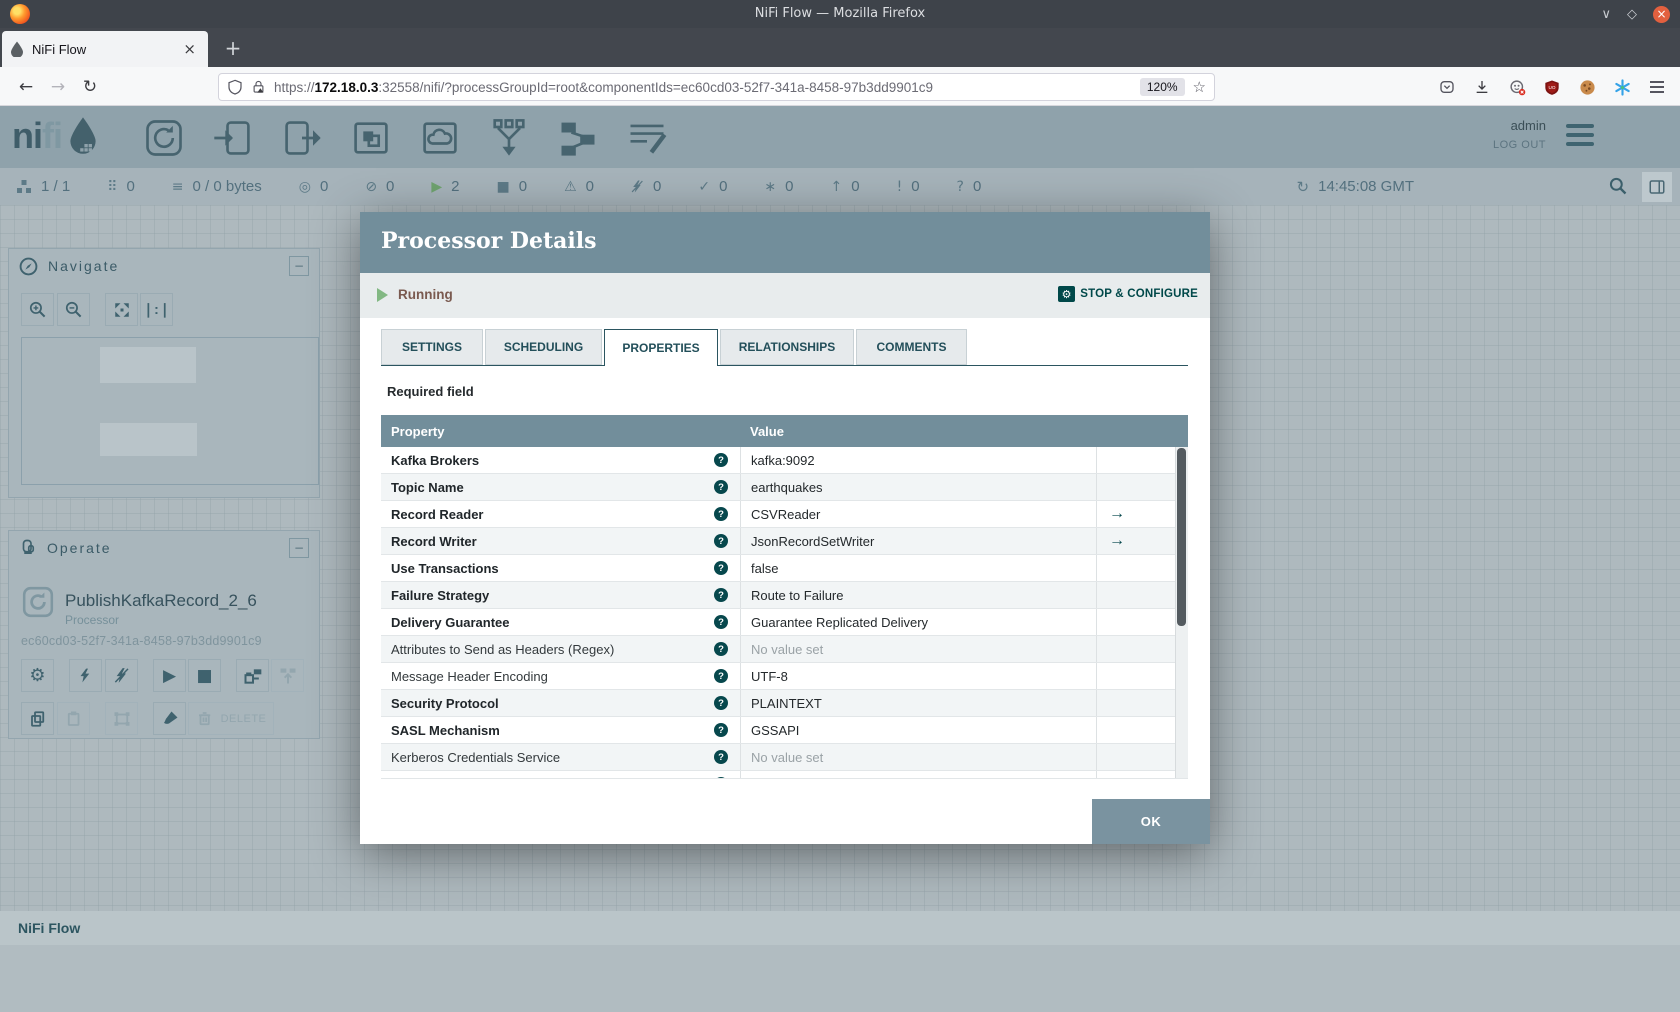 This screenshot has width=1680, height=1012. I want to click on property-row: Message Header Encoding? UTF-8, so click(784, 676).